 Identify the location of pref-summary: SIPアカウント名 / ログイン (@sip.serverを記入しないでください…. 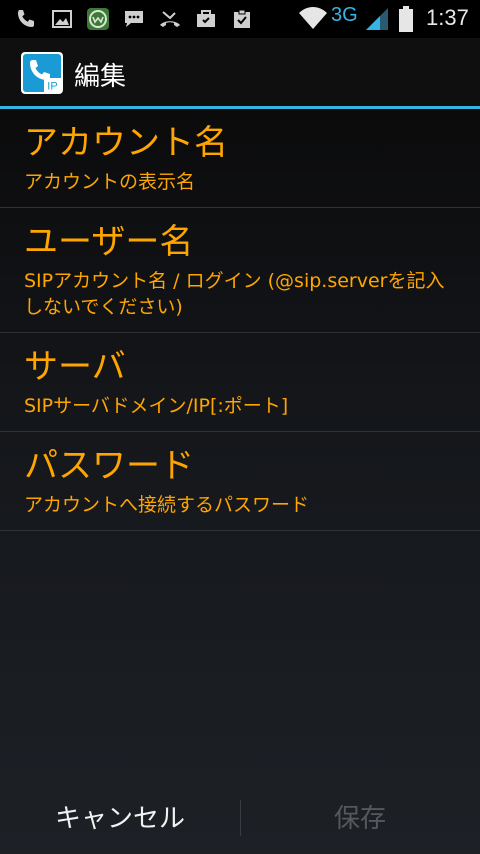
(234, 294).